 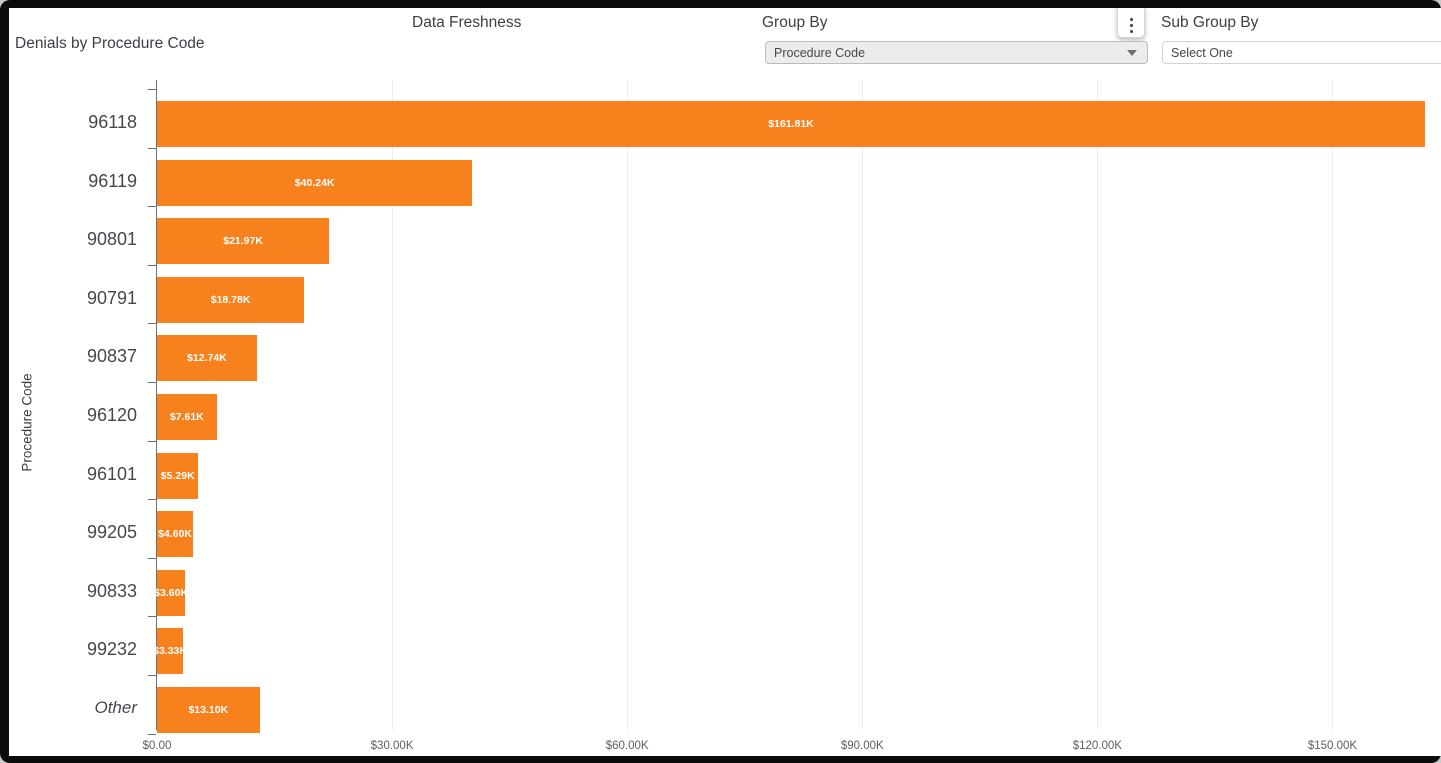 What do you see at coordinates (467, 22) in the screenshot?
I see `data-freshness-label: Data Freshness` at bounding box center [467, 22].